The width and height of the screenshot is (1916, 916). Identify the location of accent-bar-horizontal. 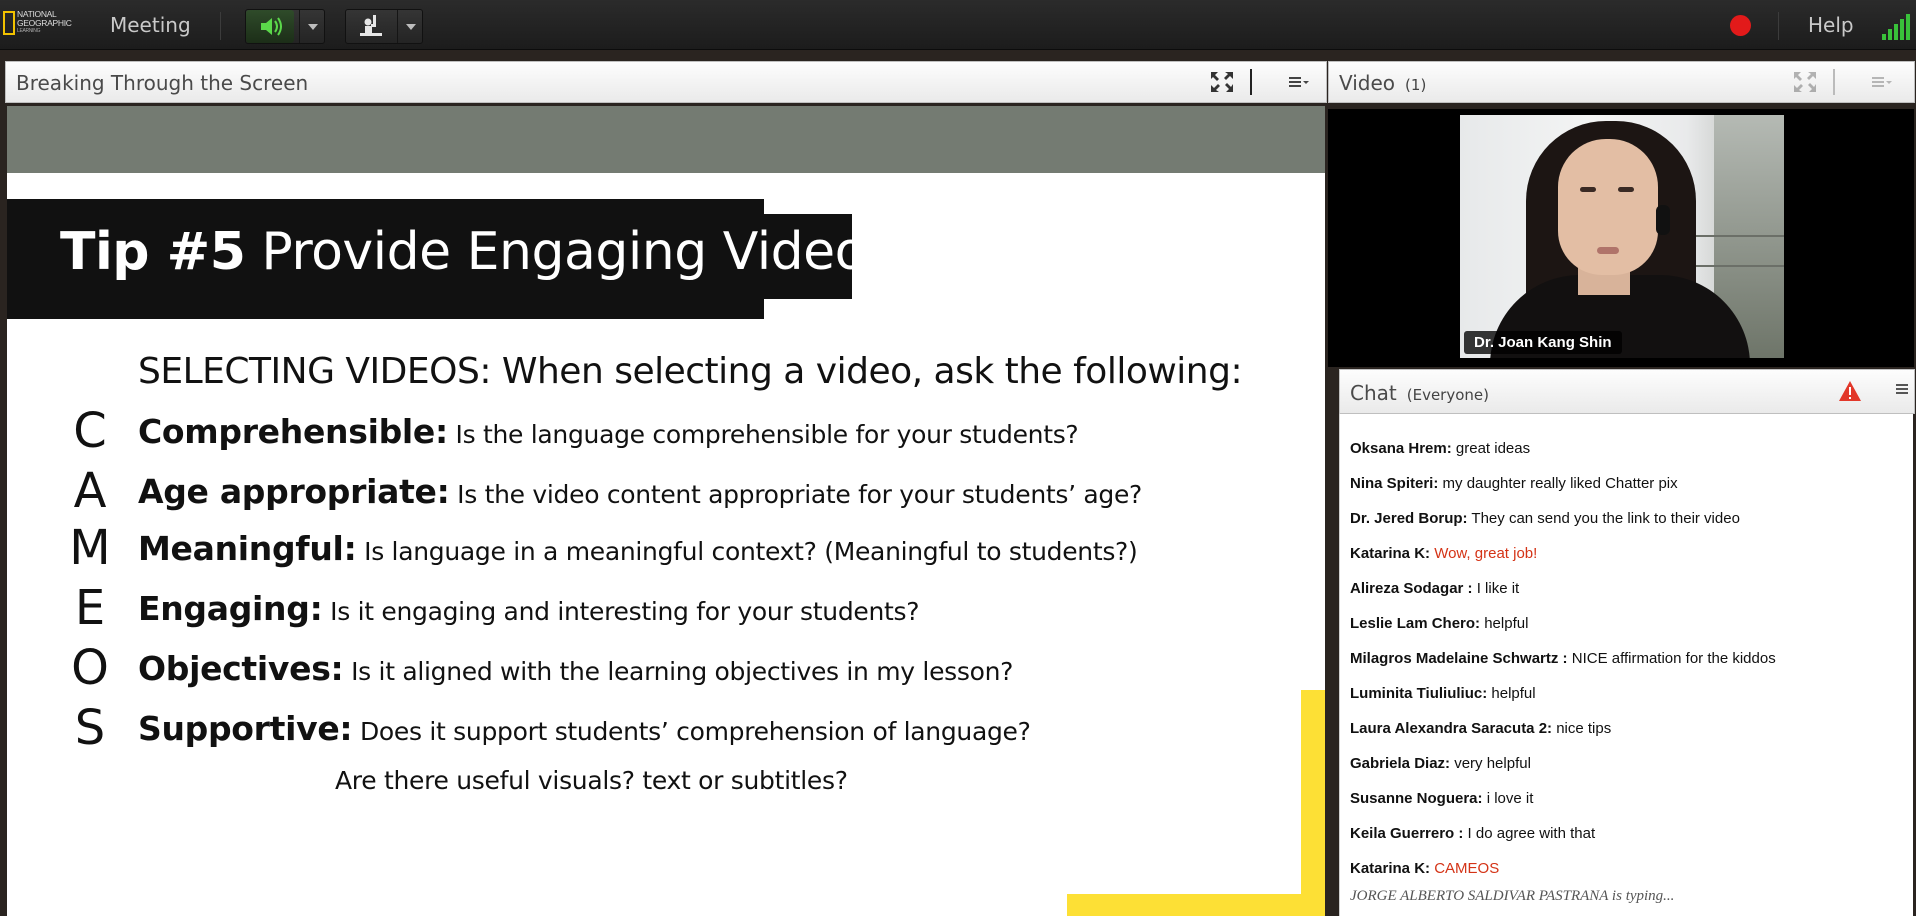
(1196, 905).